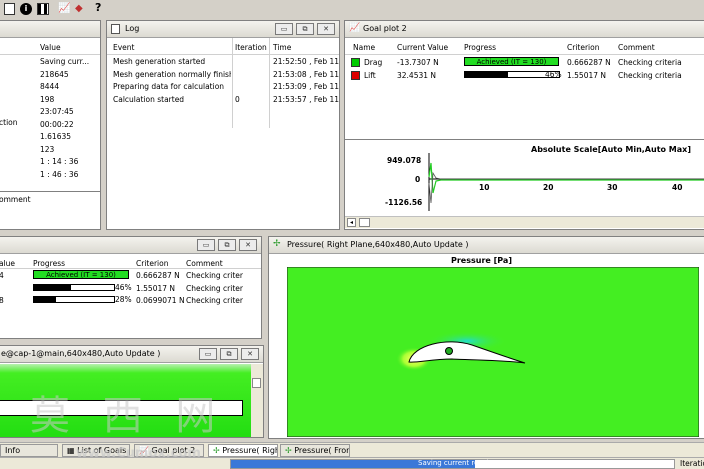 The height and width of the screenshot is (469, 704). Describe the element at coordinates (2, 300) in the screenshot. I see `goal-value: 8` at that location.